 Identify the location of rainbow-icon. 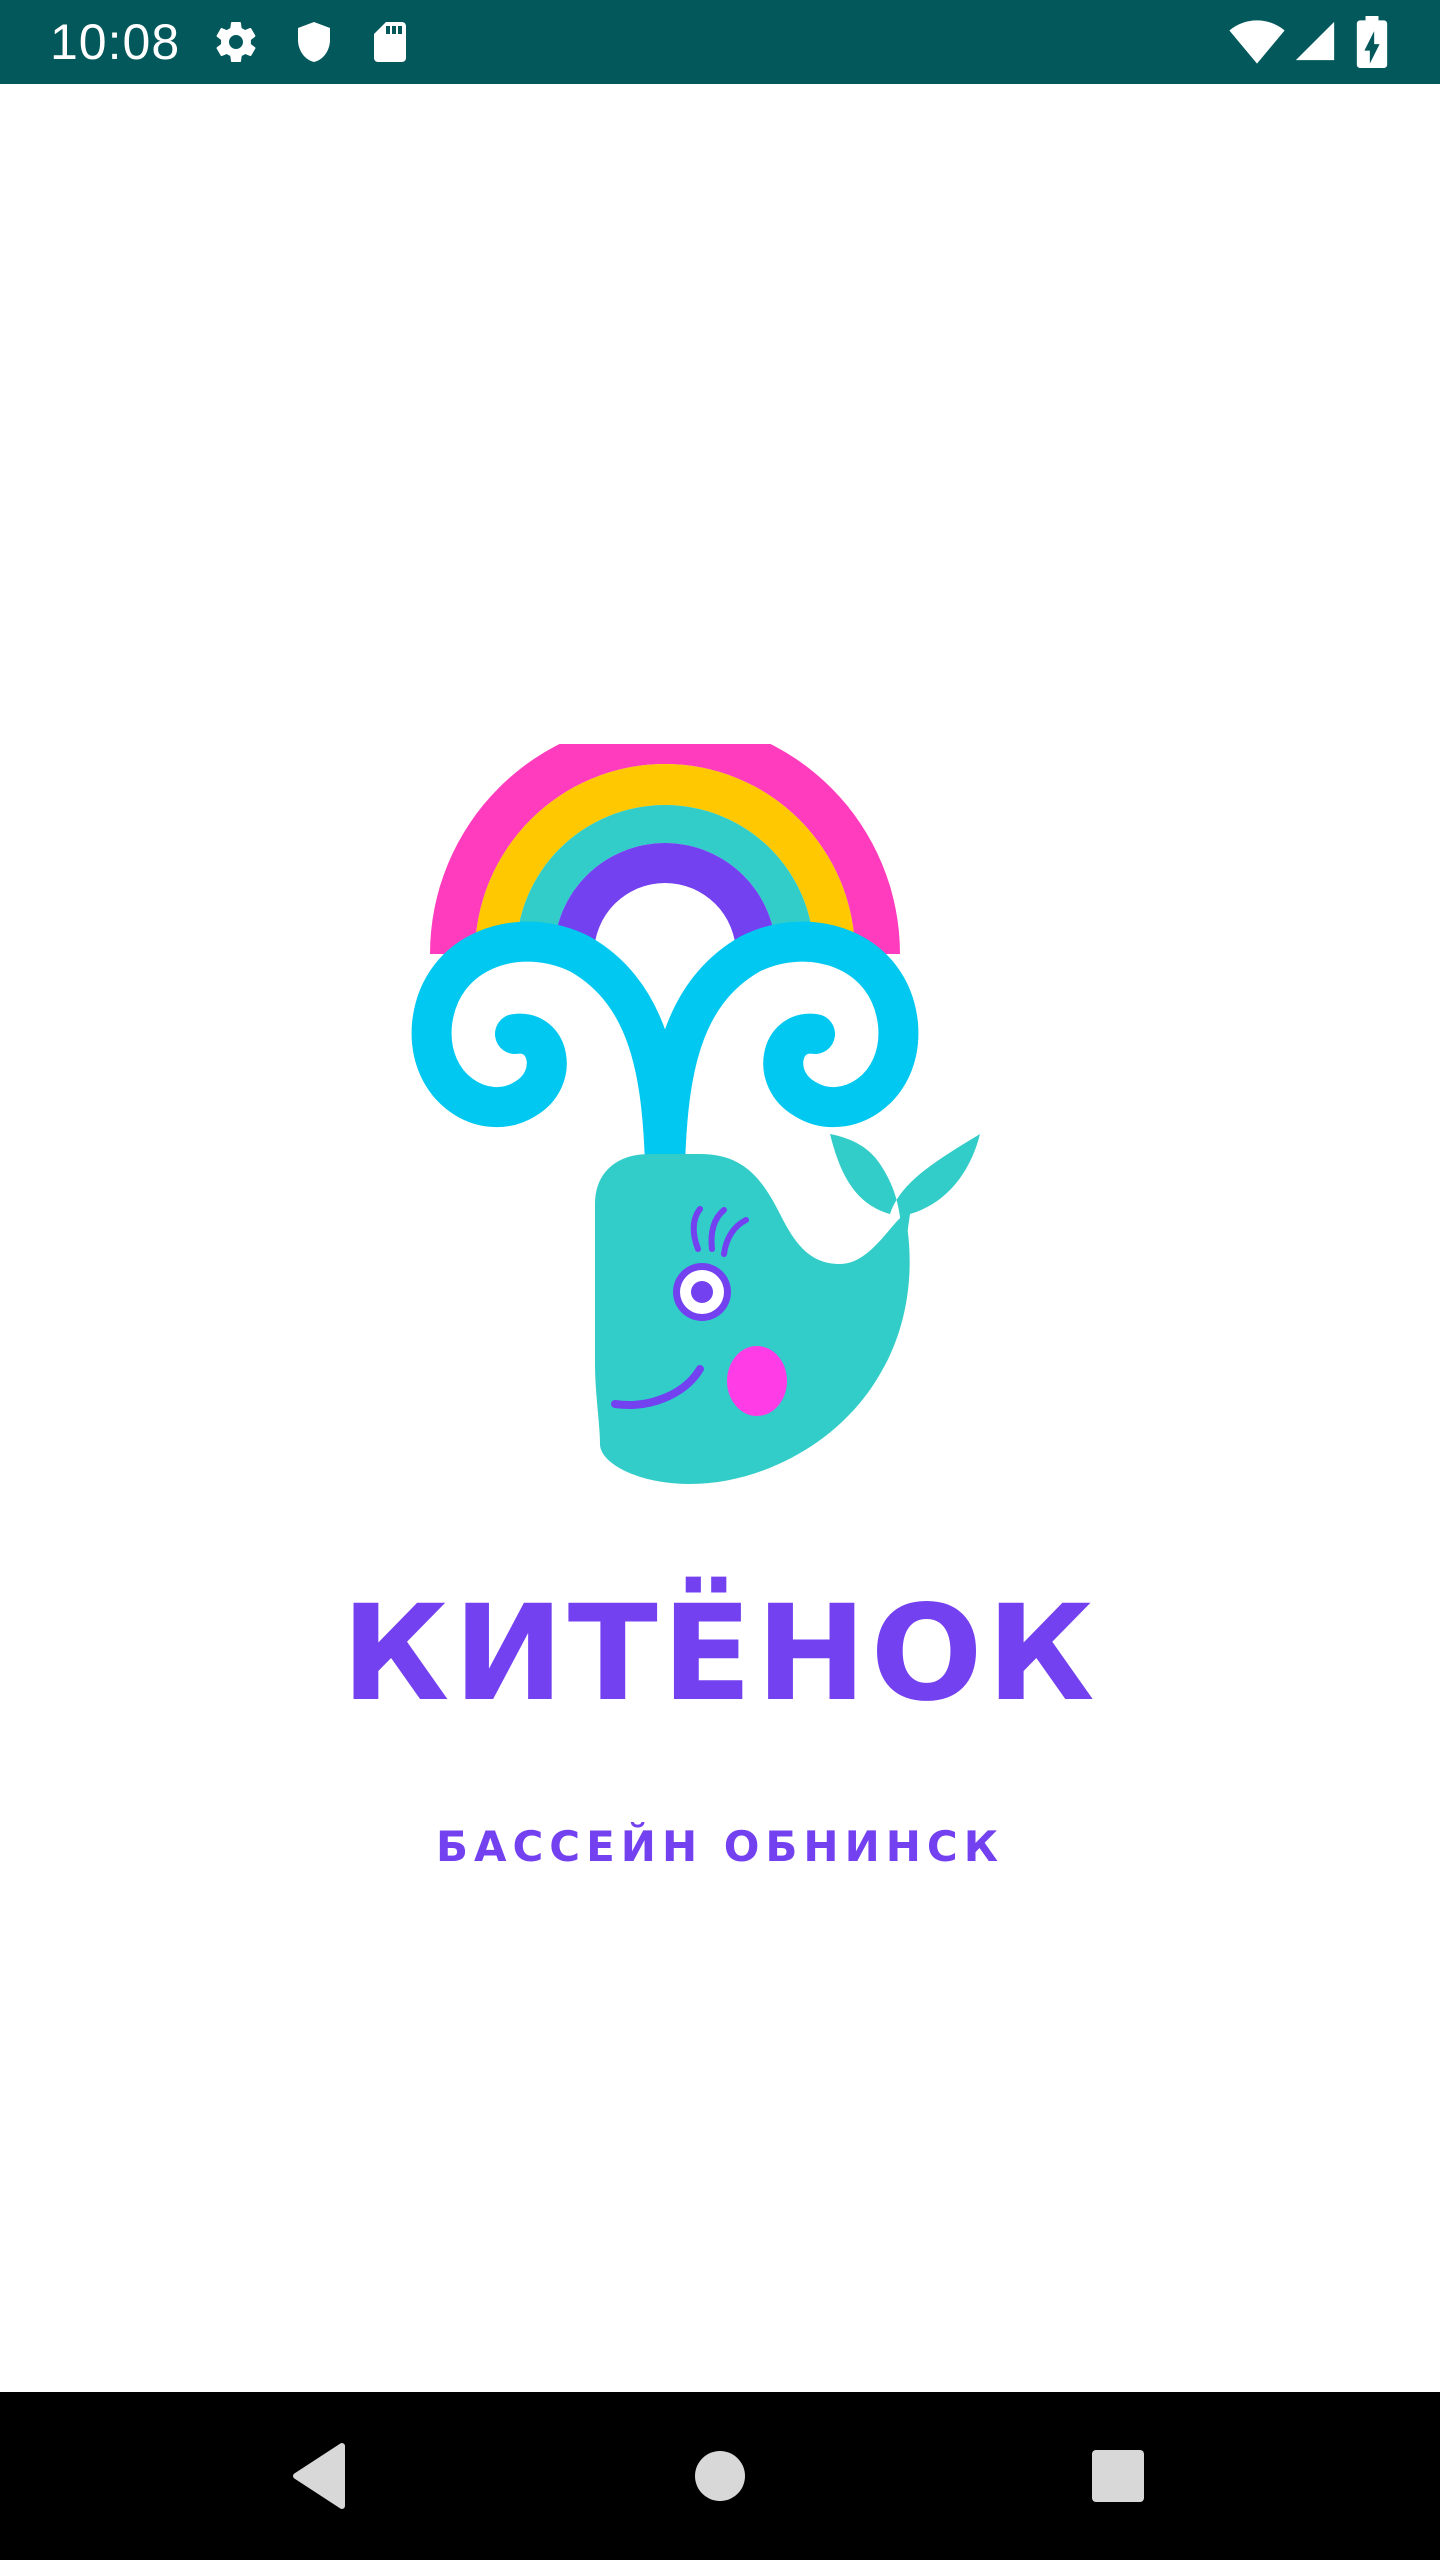
(665, 849).